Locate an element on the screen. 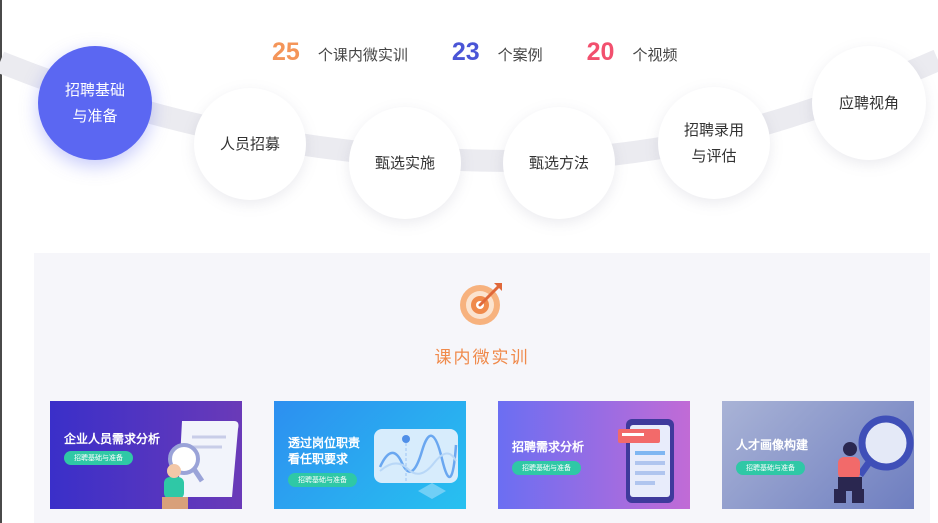 The image size is (938, 523). stat-trainings: 25 个课内微实训 is located at coordinates (340, 52).